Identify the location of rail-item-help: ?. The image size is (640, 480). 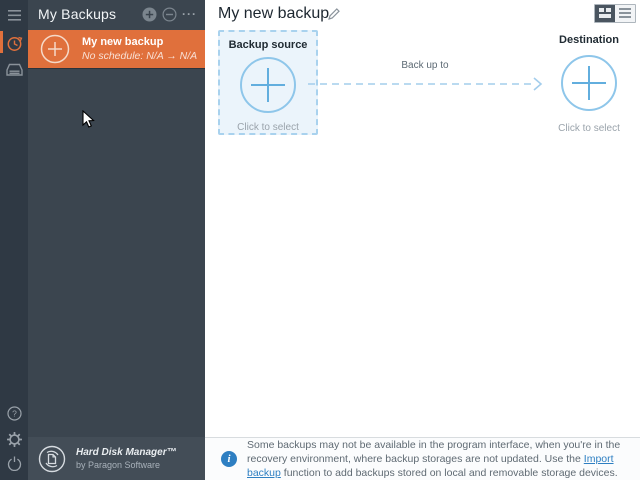
(14, 413).